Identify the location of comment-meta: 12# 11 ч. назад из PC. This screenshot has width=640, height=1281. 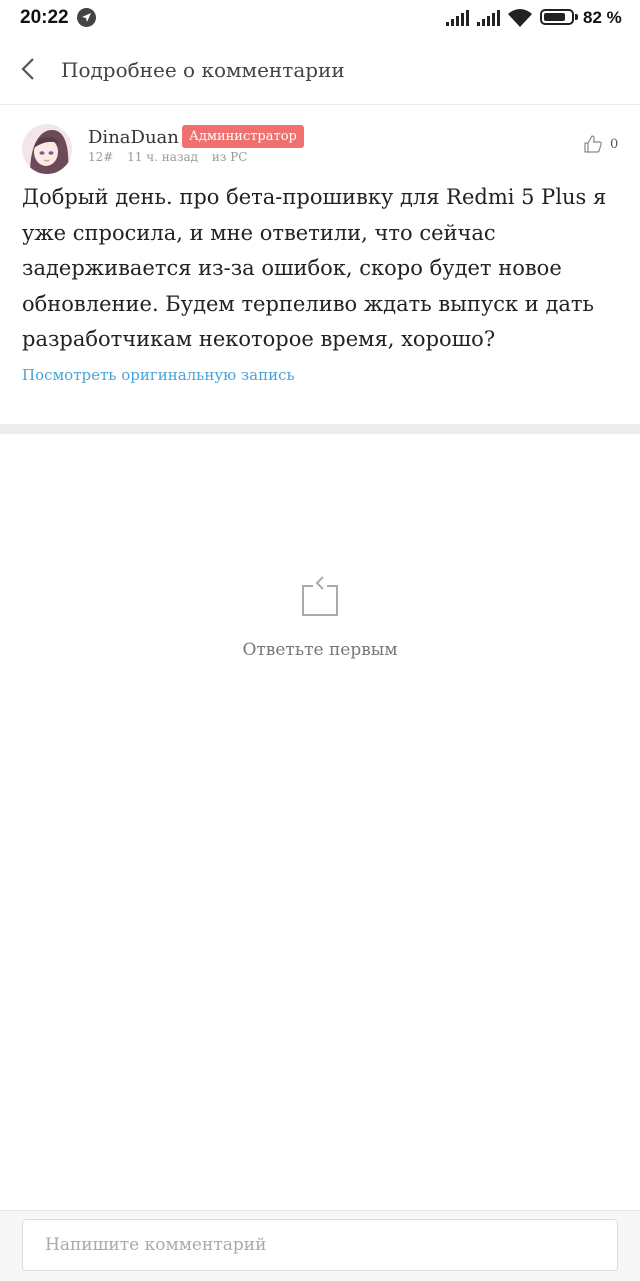
(173, 157).